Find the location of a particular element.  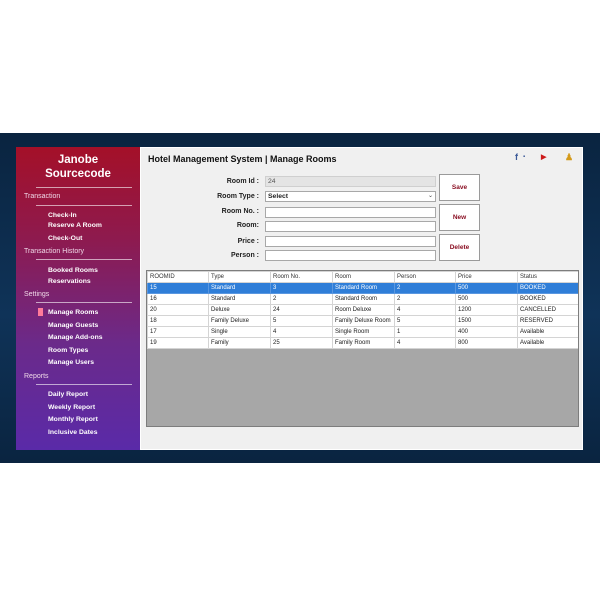

sidebar-item-room-types: Room Types is located at coordinates (68, 350).